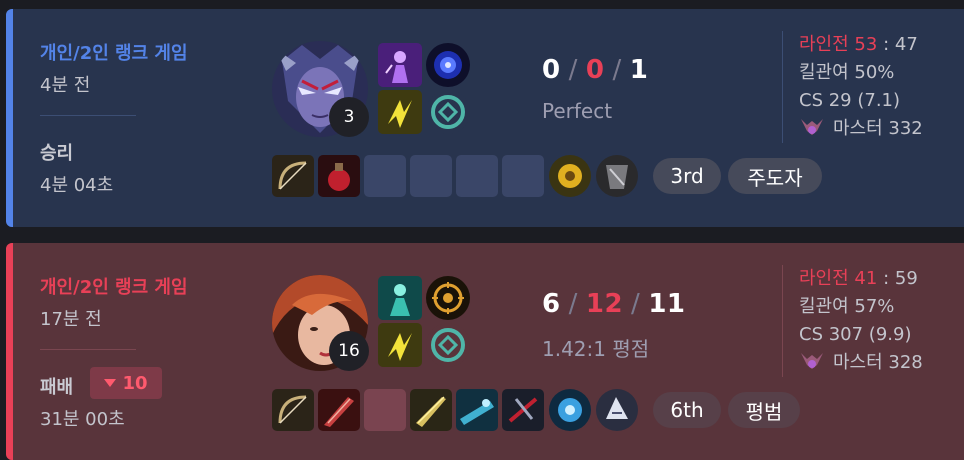  Describe the element at coordinates (667, 304) in the screenshot. I see `assists: 11` at that location.